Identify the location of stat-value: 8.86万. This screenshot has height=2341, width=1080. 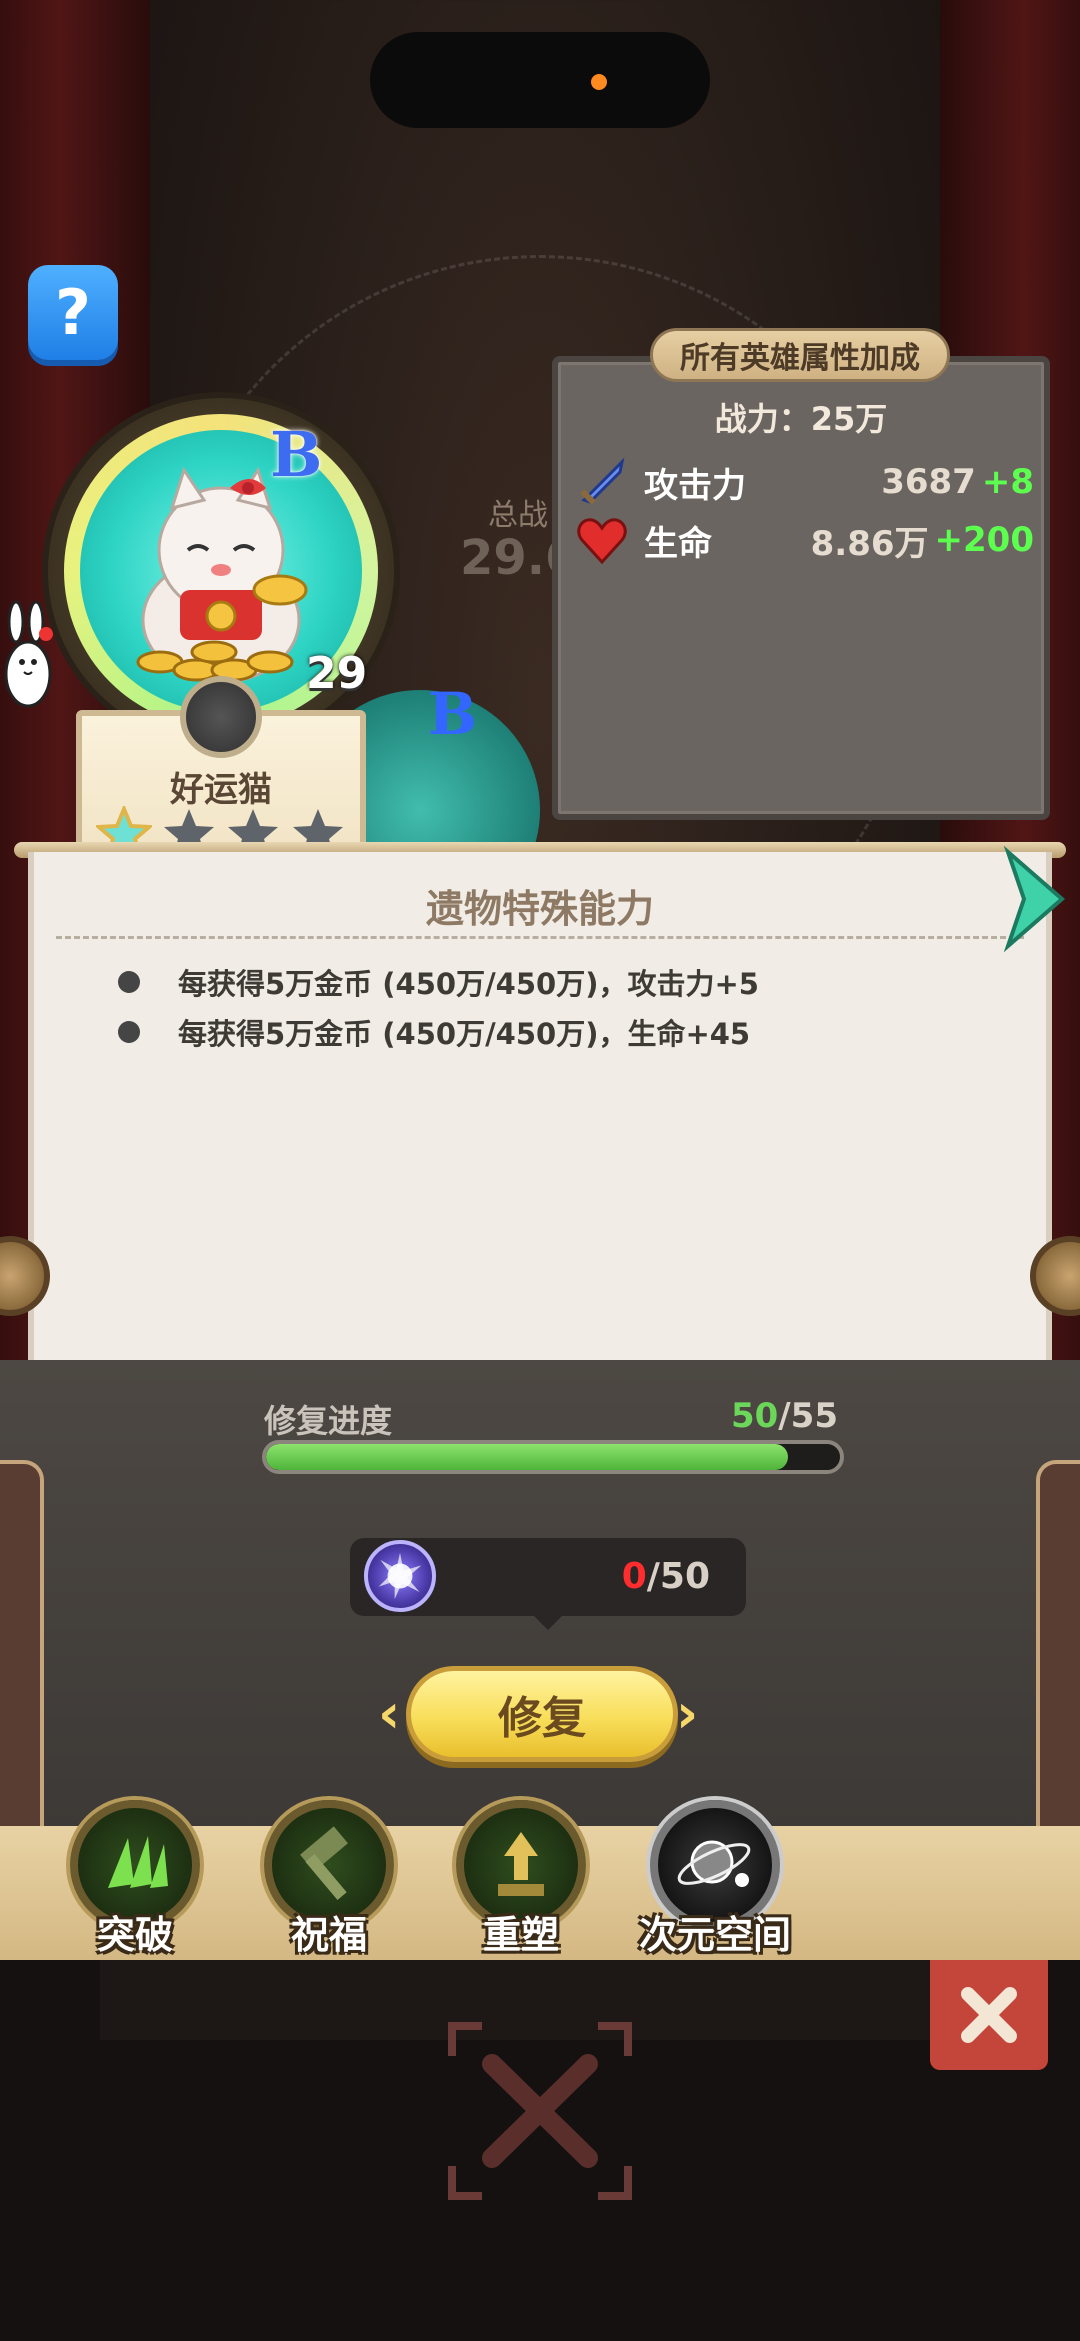
(869, 543).